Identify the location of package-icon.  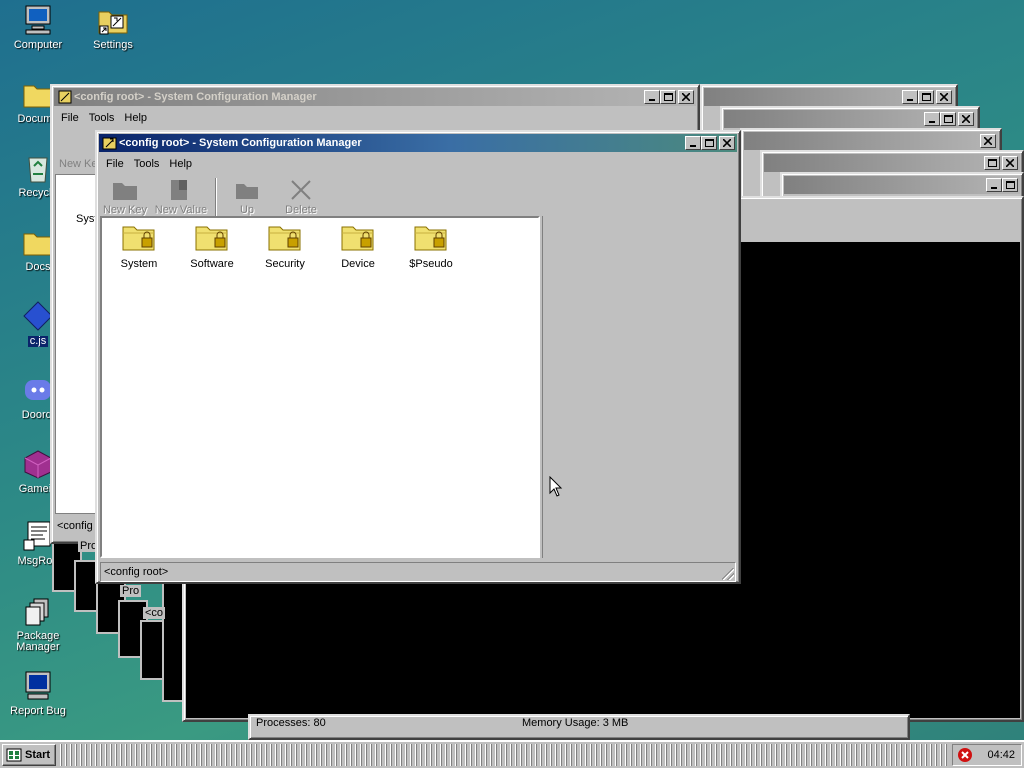
(38, 612).